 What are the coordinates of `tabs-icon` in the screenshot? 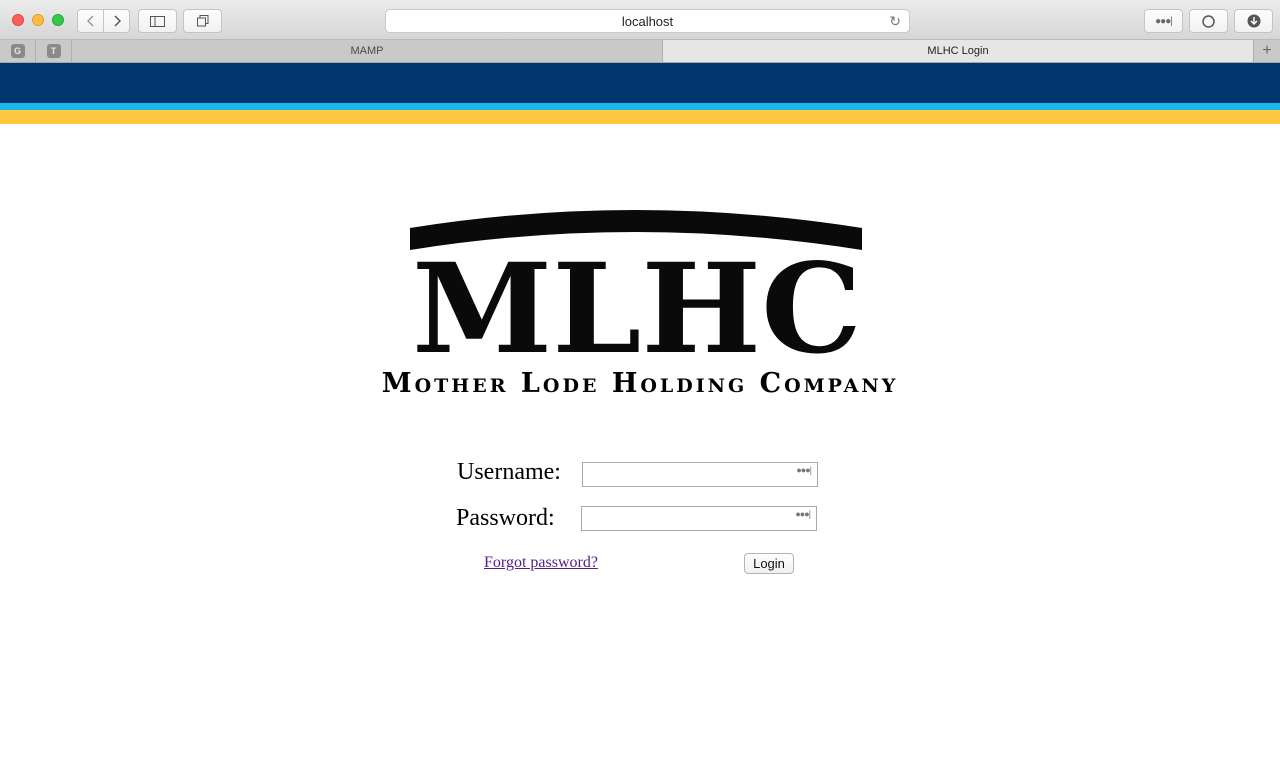 It's located at (202, 21).